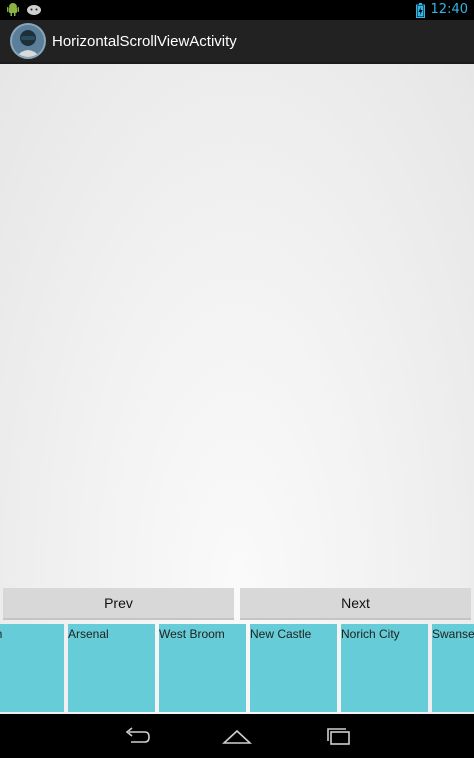 The image size is (474, 758). I want to click on navigation-bar, so click(237, 736).